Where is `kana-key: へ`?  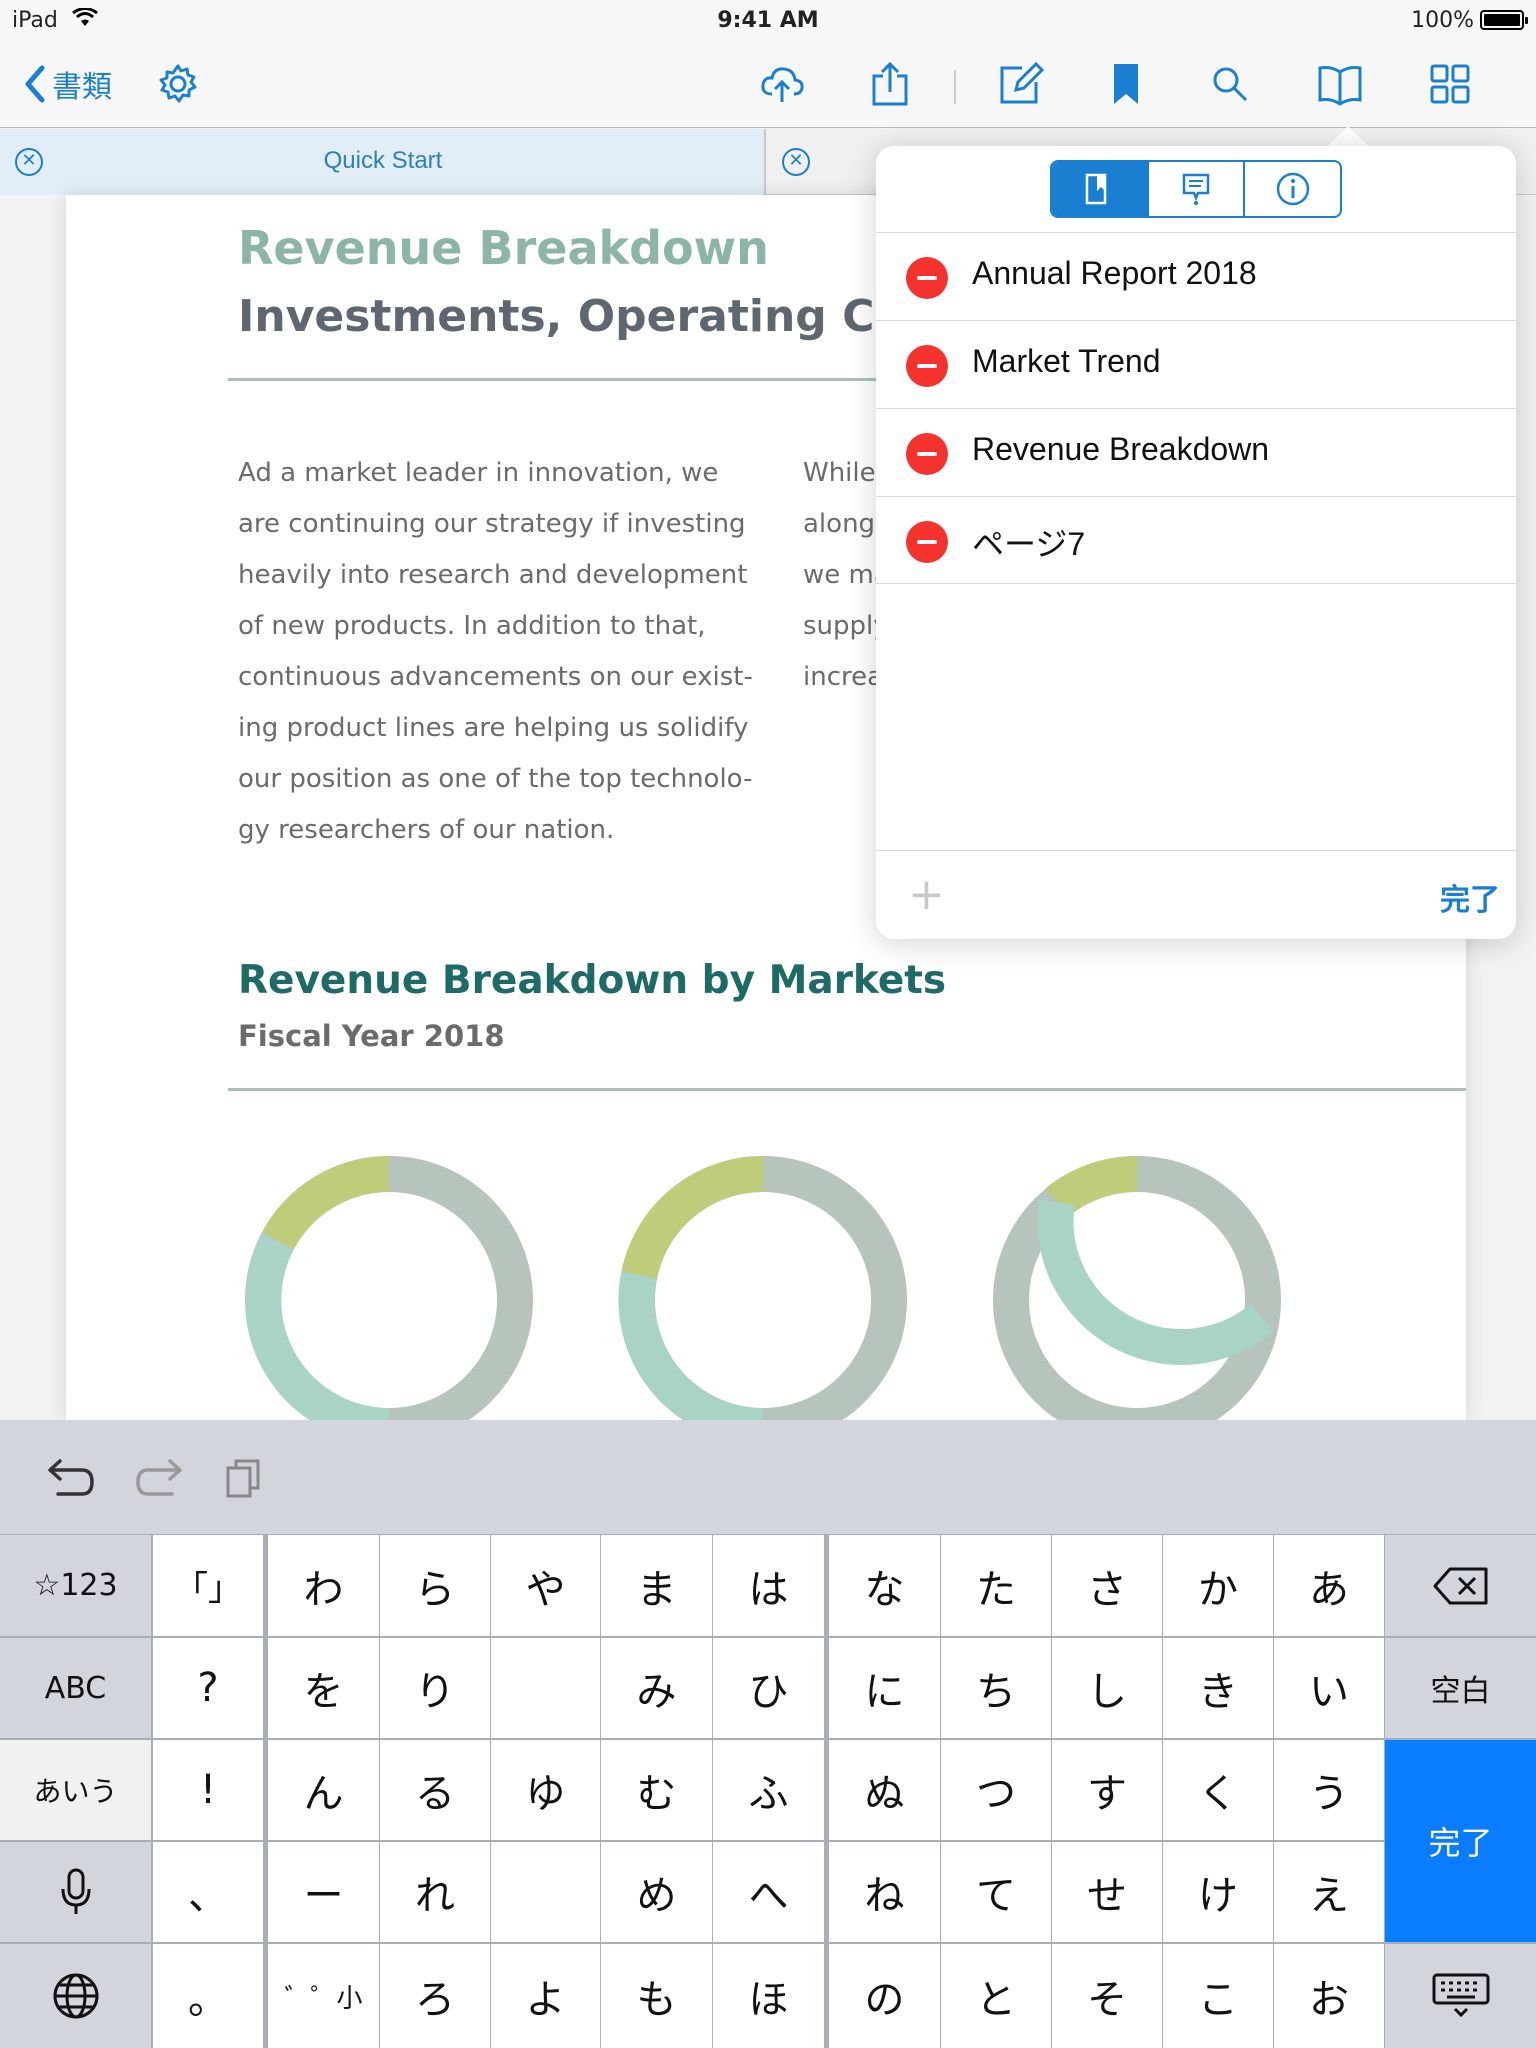 kana-key: へ is located at coordinates (768, 1892).